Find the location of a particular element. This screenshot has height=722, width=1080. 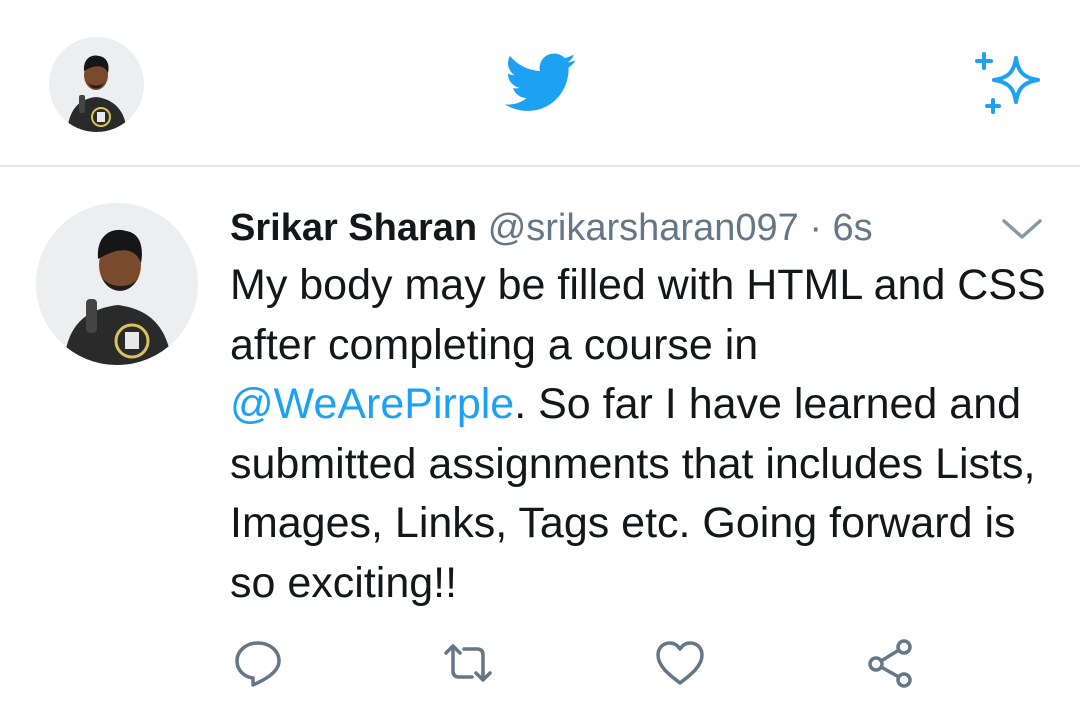

retweet-icon is located at coordinates (468, 663).